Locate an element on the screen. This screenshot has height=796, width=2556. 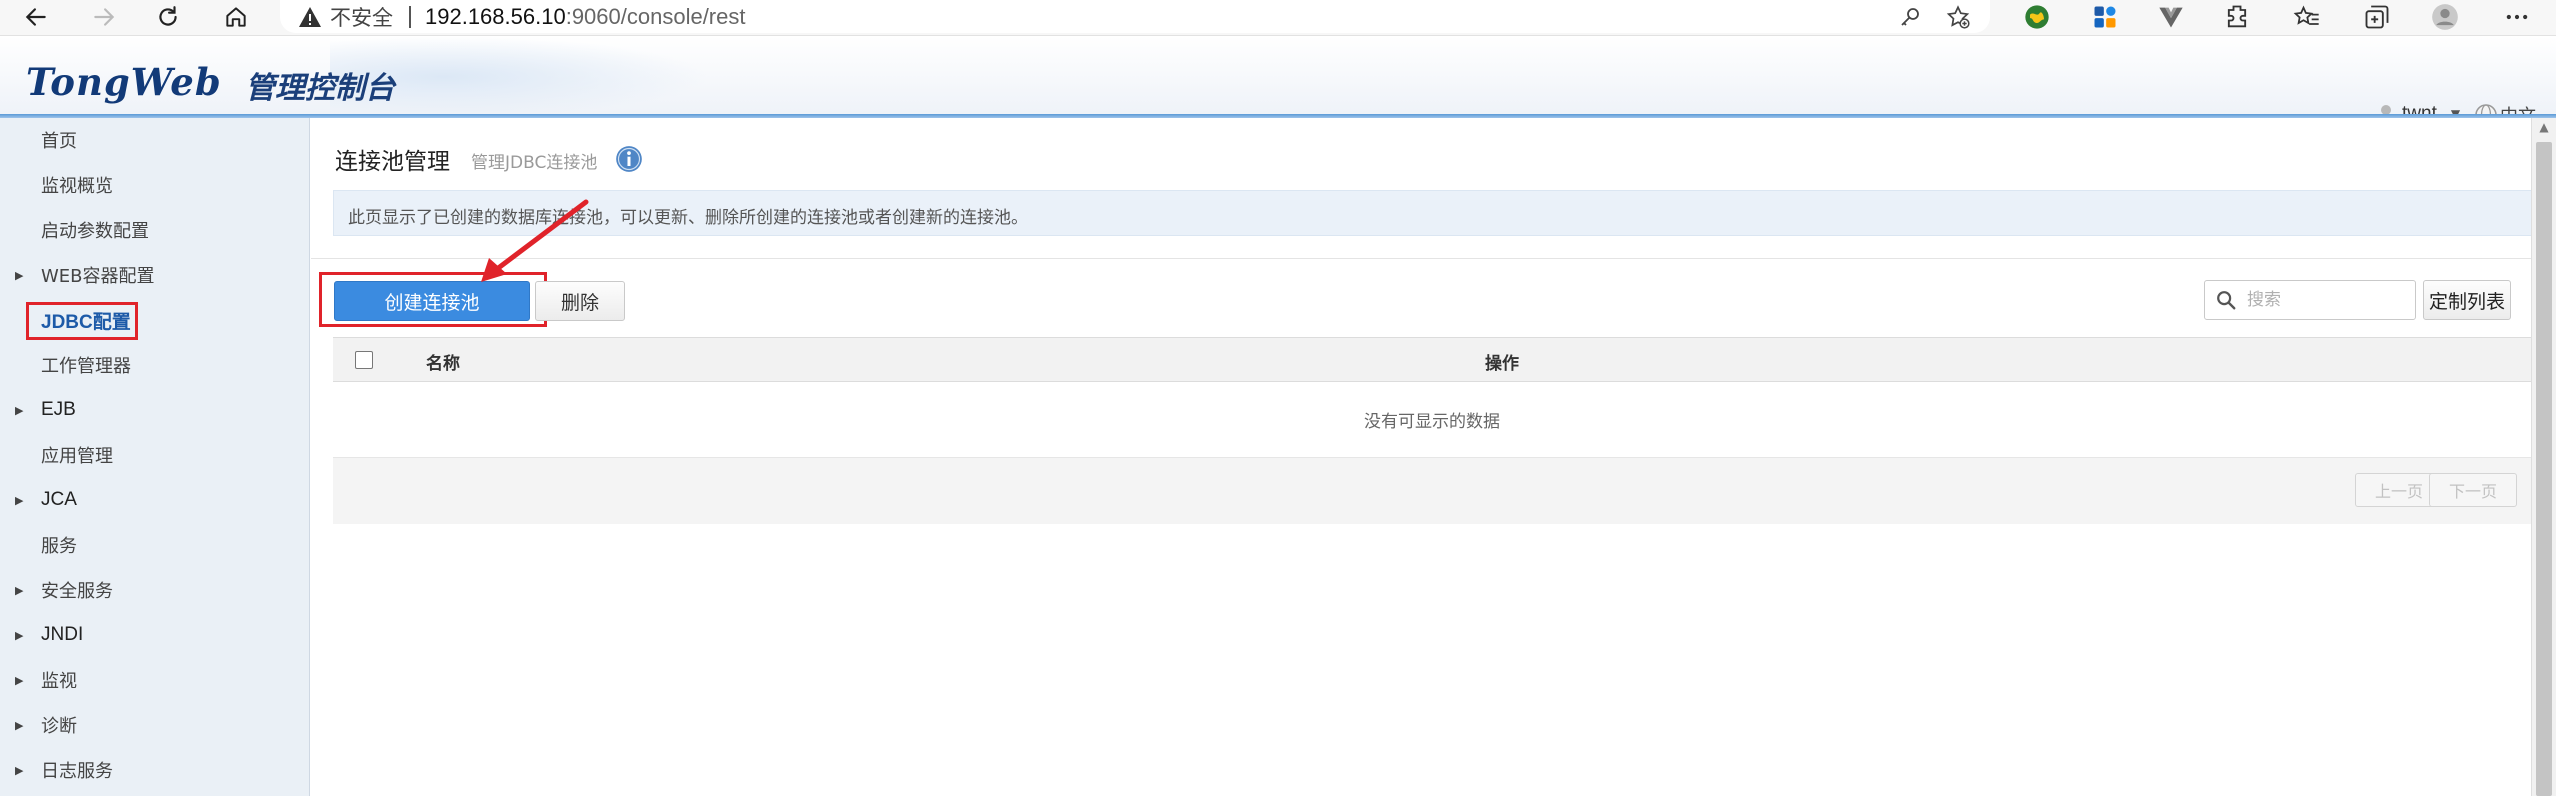
warning-icon is located at coordinates (310, 16).